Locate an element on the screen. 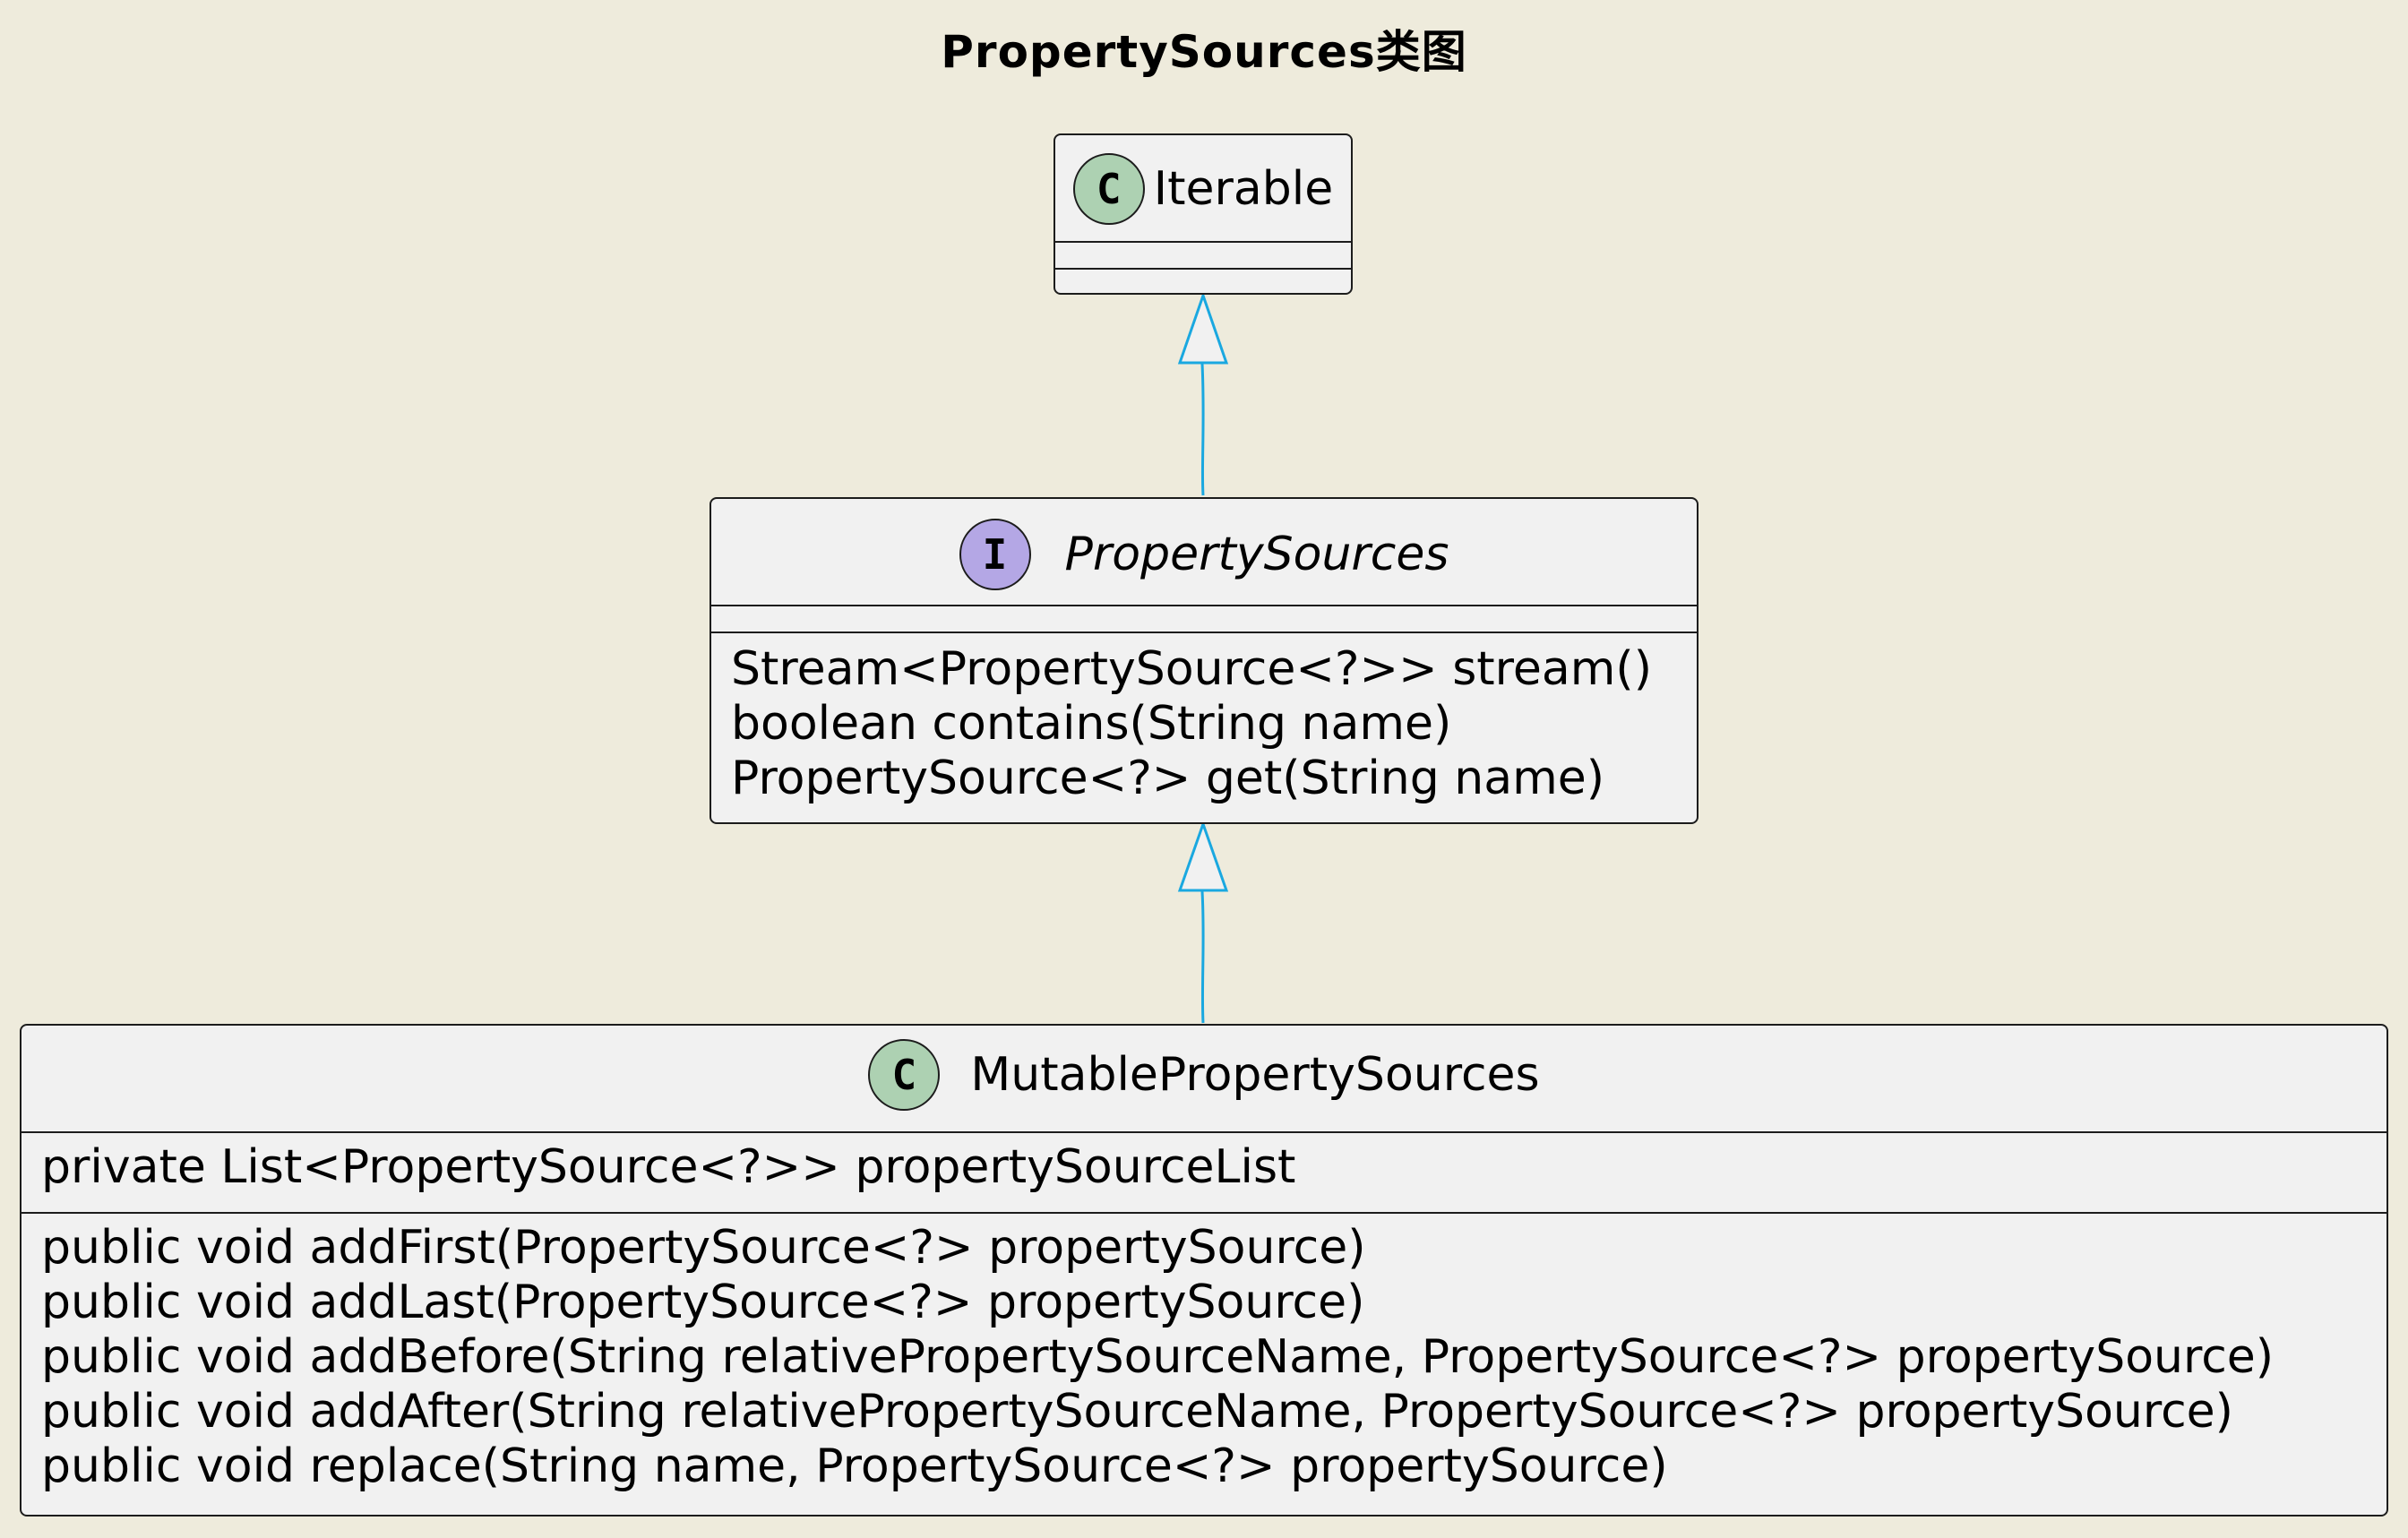  interface-name-propertysources: PropertySources is located at coordinates (1257, 554).